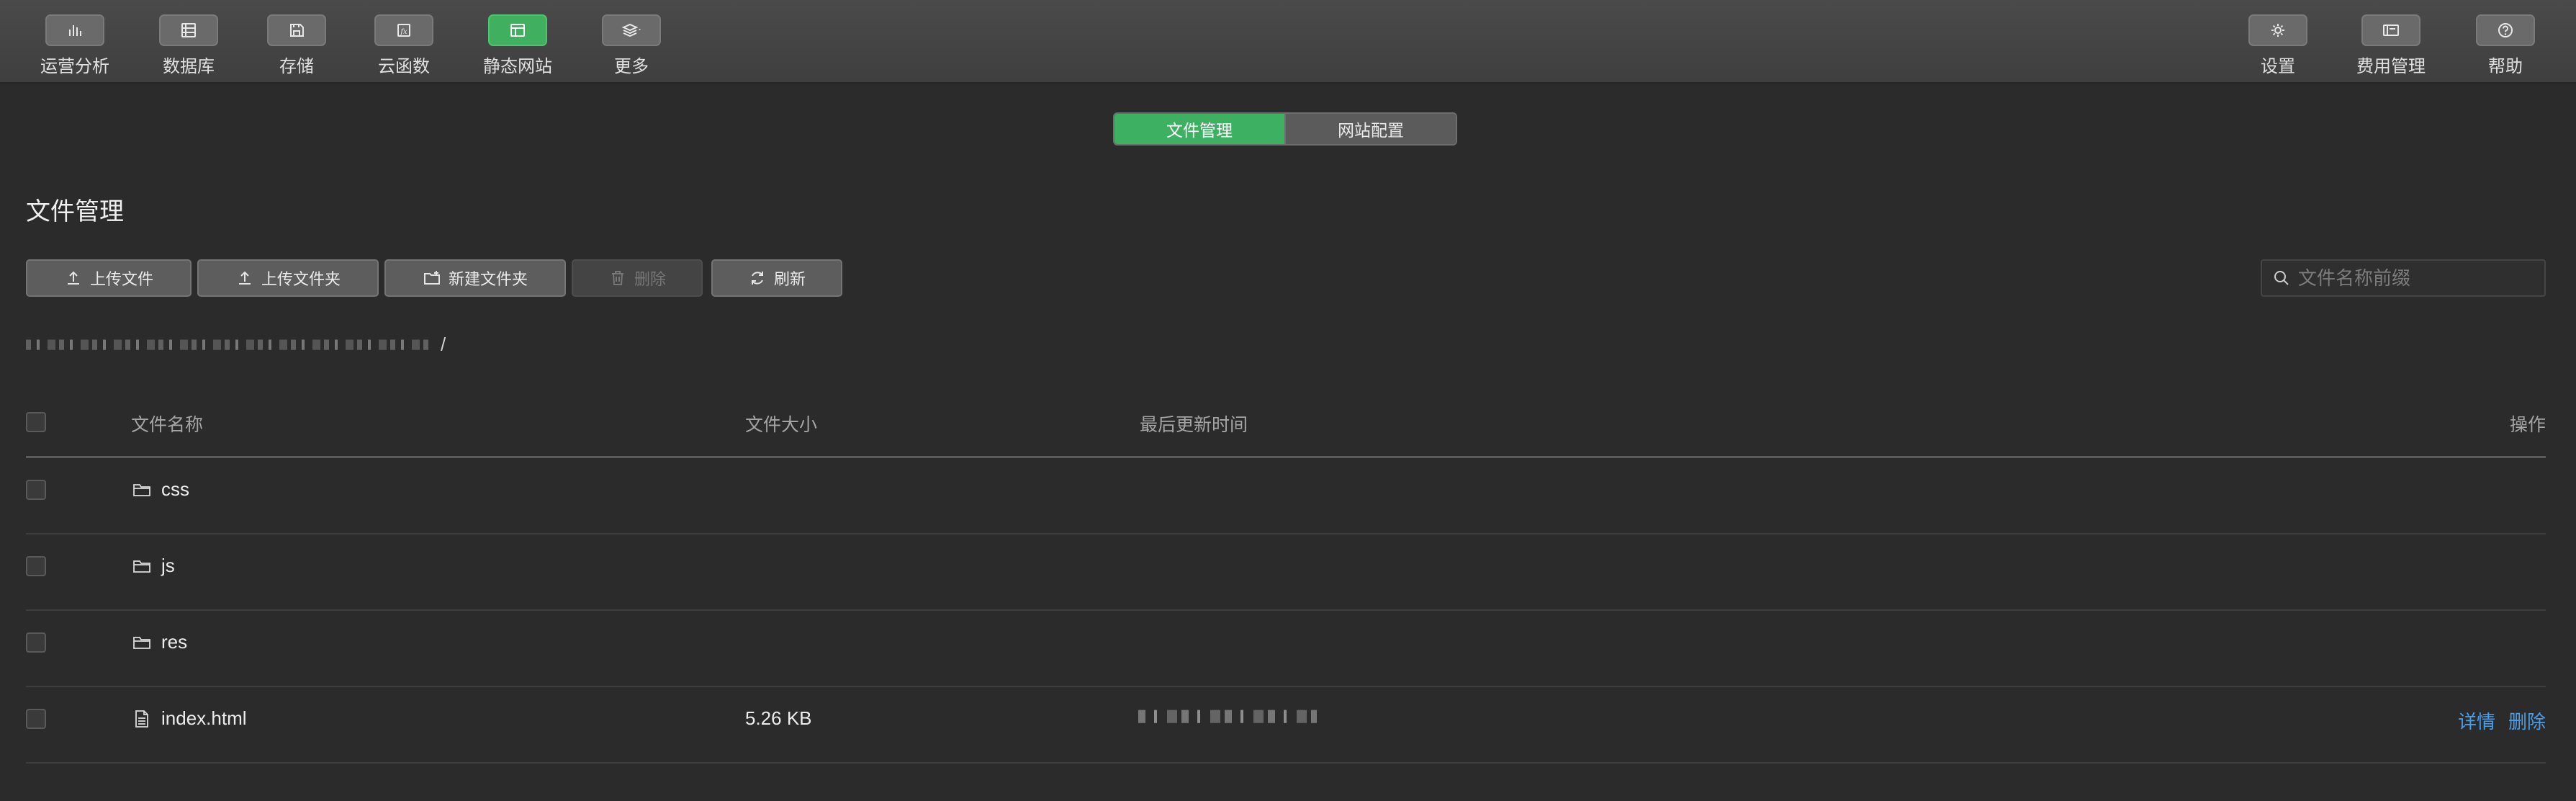 This screenshot has height=801, width=2576. What do you see at coordinates (778, 718) in the screenshot?
I see `file-size: 5.26 KB` at bounding box center [778, 718].